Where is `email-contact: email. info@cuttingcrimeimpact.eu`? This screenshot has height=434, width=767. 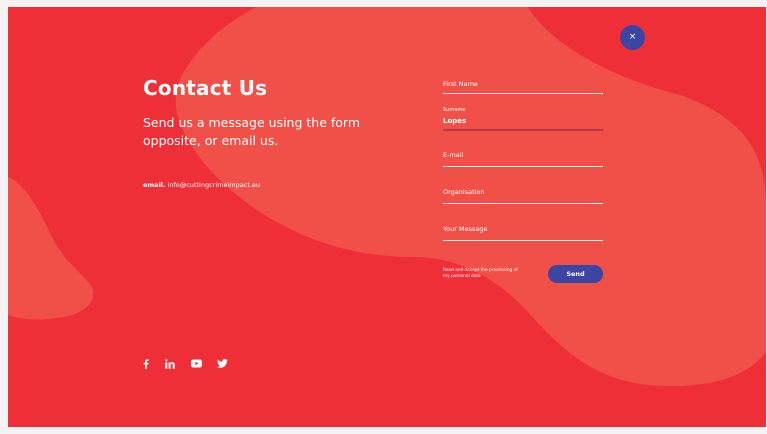 email-contact: email. info@cuttingcrimeimpact.eu is located at coordinates (201, 185).